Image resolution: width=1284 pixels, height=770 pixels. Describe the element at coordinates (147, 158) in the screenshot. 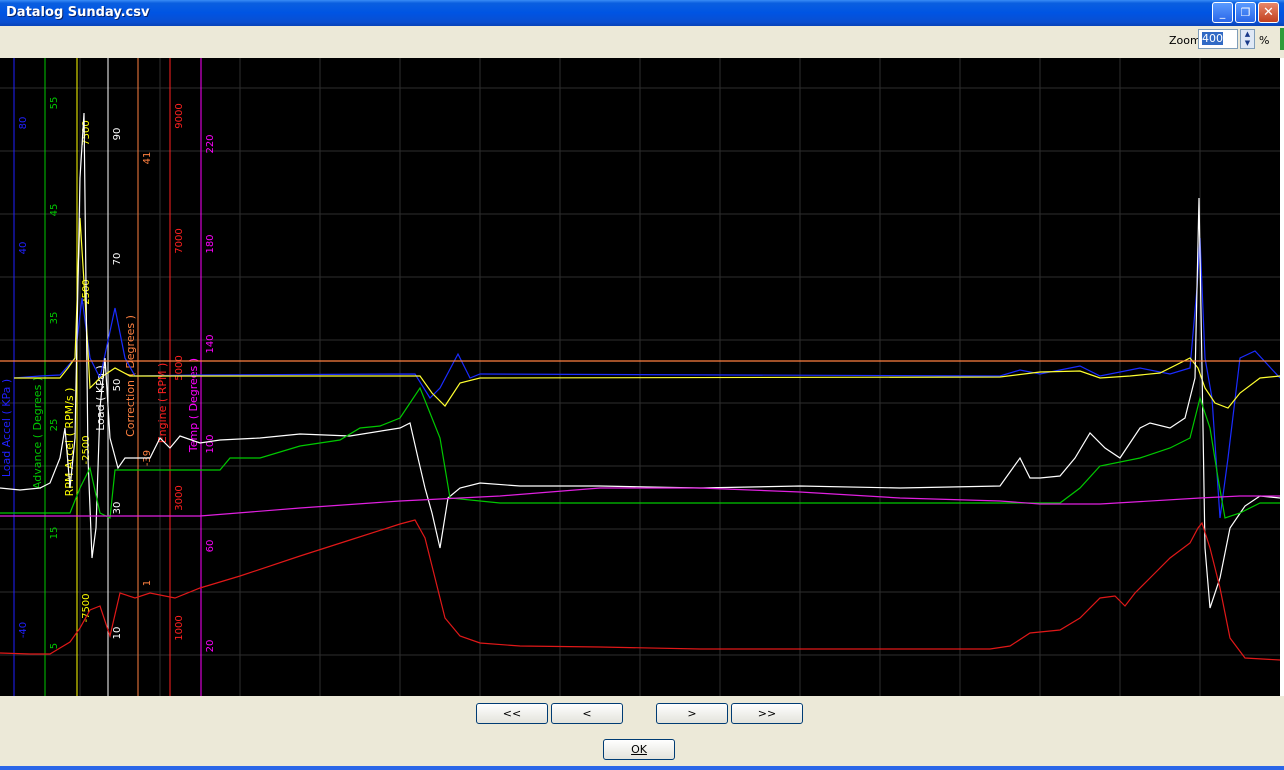

I see `axis-tick-label-correction: 41` at that location.